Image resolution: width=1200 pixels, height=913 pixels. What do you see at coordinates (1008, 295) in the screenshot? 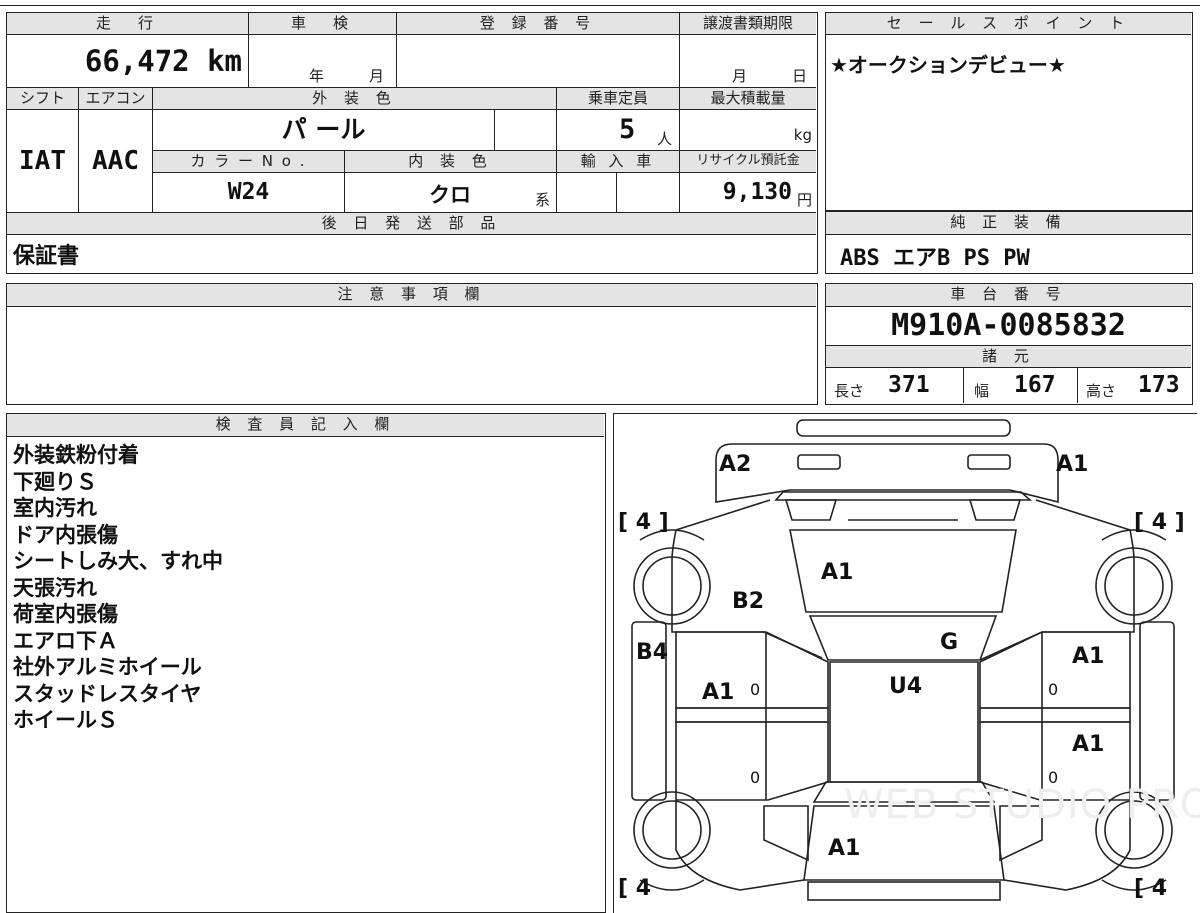
I see `chassis-header: 車 台 番 号` at bounding box center [1008, 295].